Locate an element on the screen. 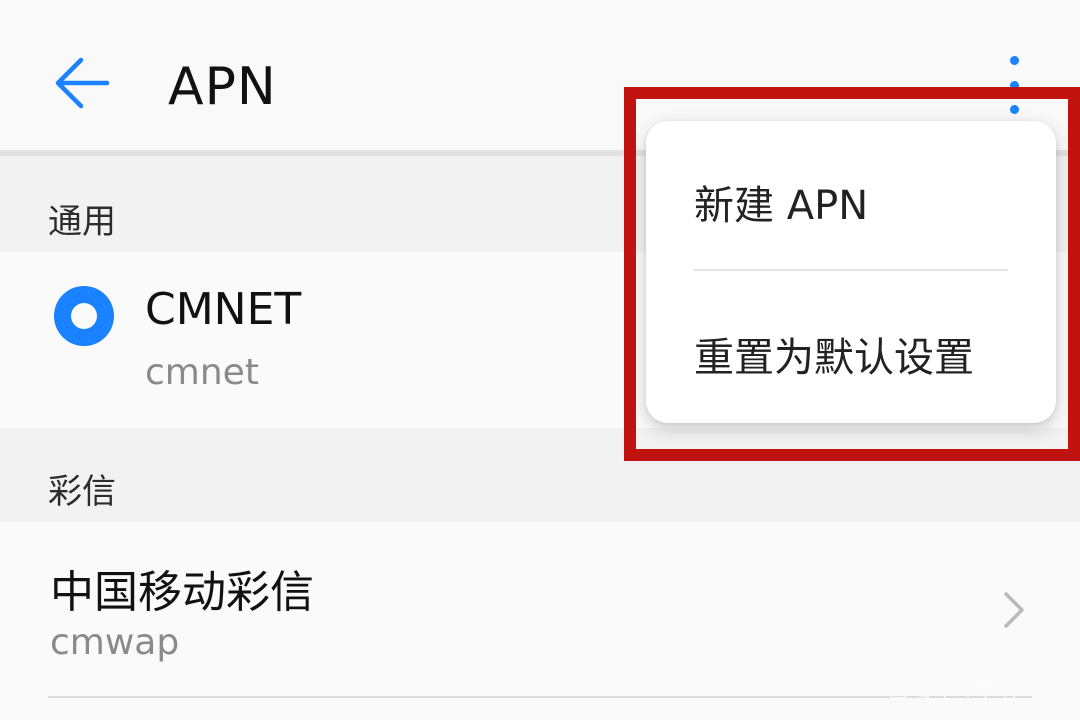 The image size is (1080, 720). arrow-left-icon is located at coordinates (82, 83).